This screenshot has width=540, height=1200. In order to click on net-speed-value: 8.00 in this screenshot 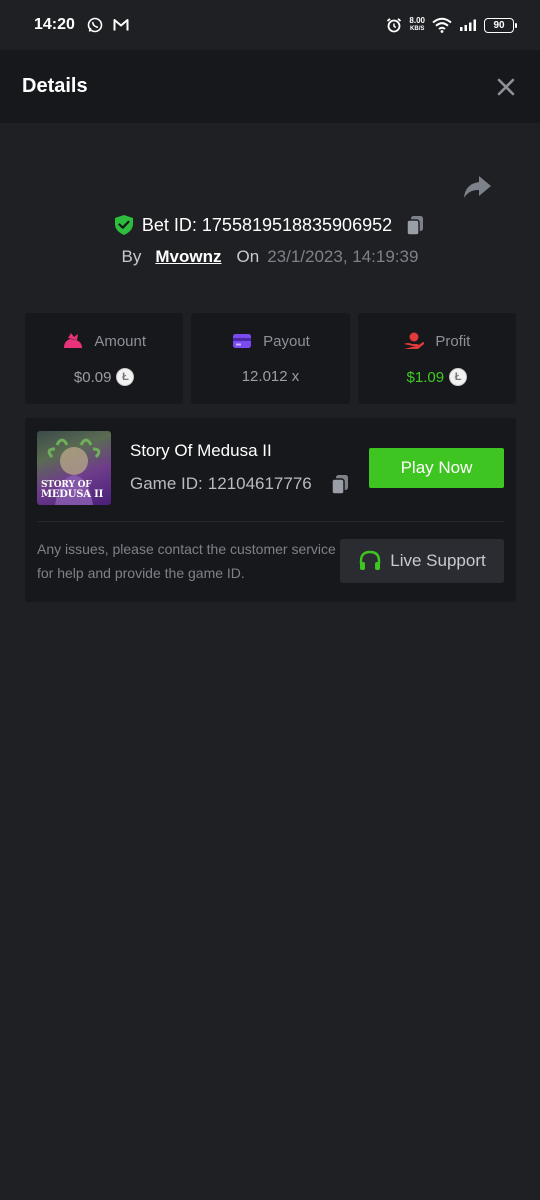, I will do `click(417, 20)`.